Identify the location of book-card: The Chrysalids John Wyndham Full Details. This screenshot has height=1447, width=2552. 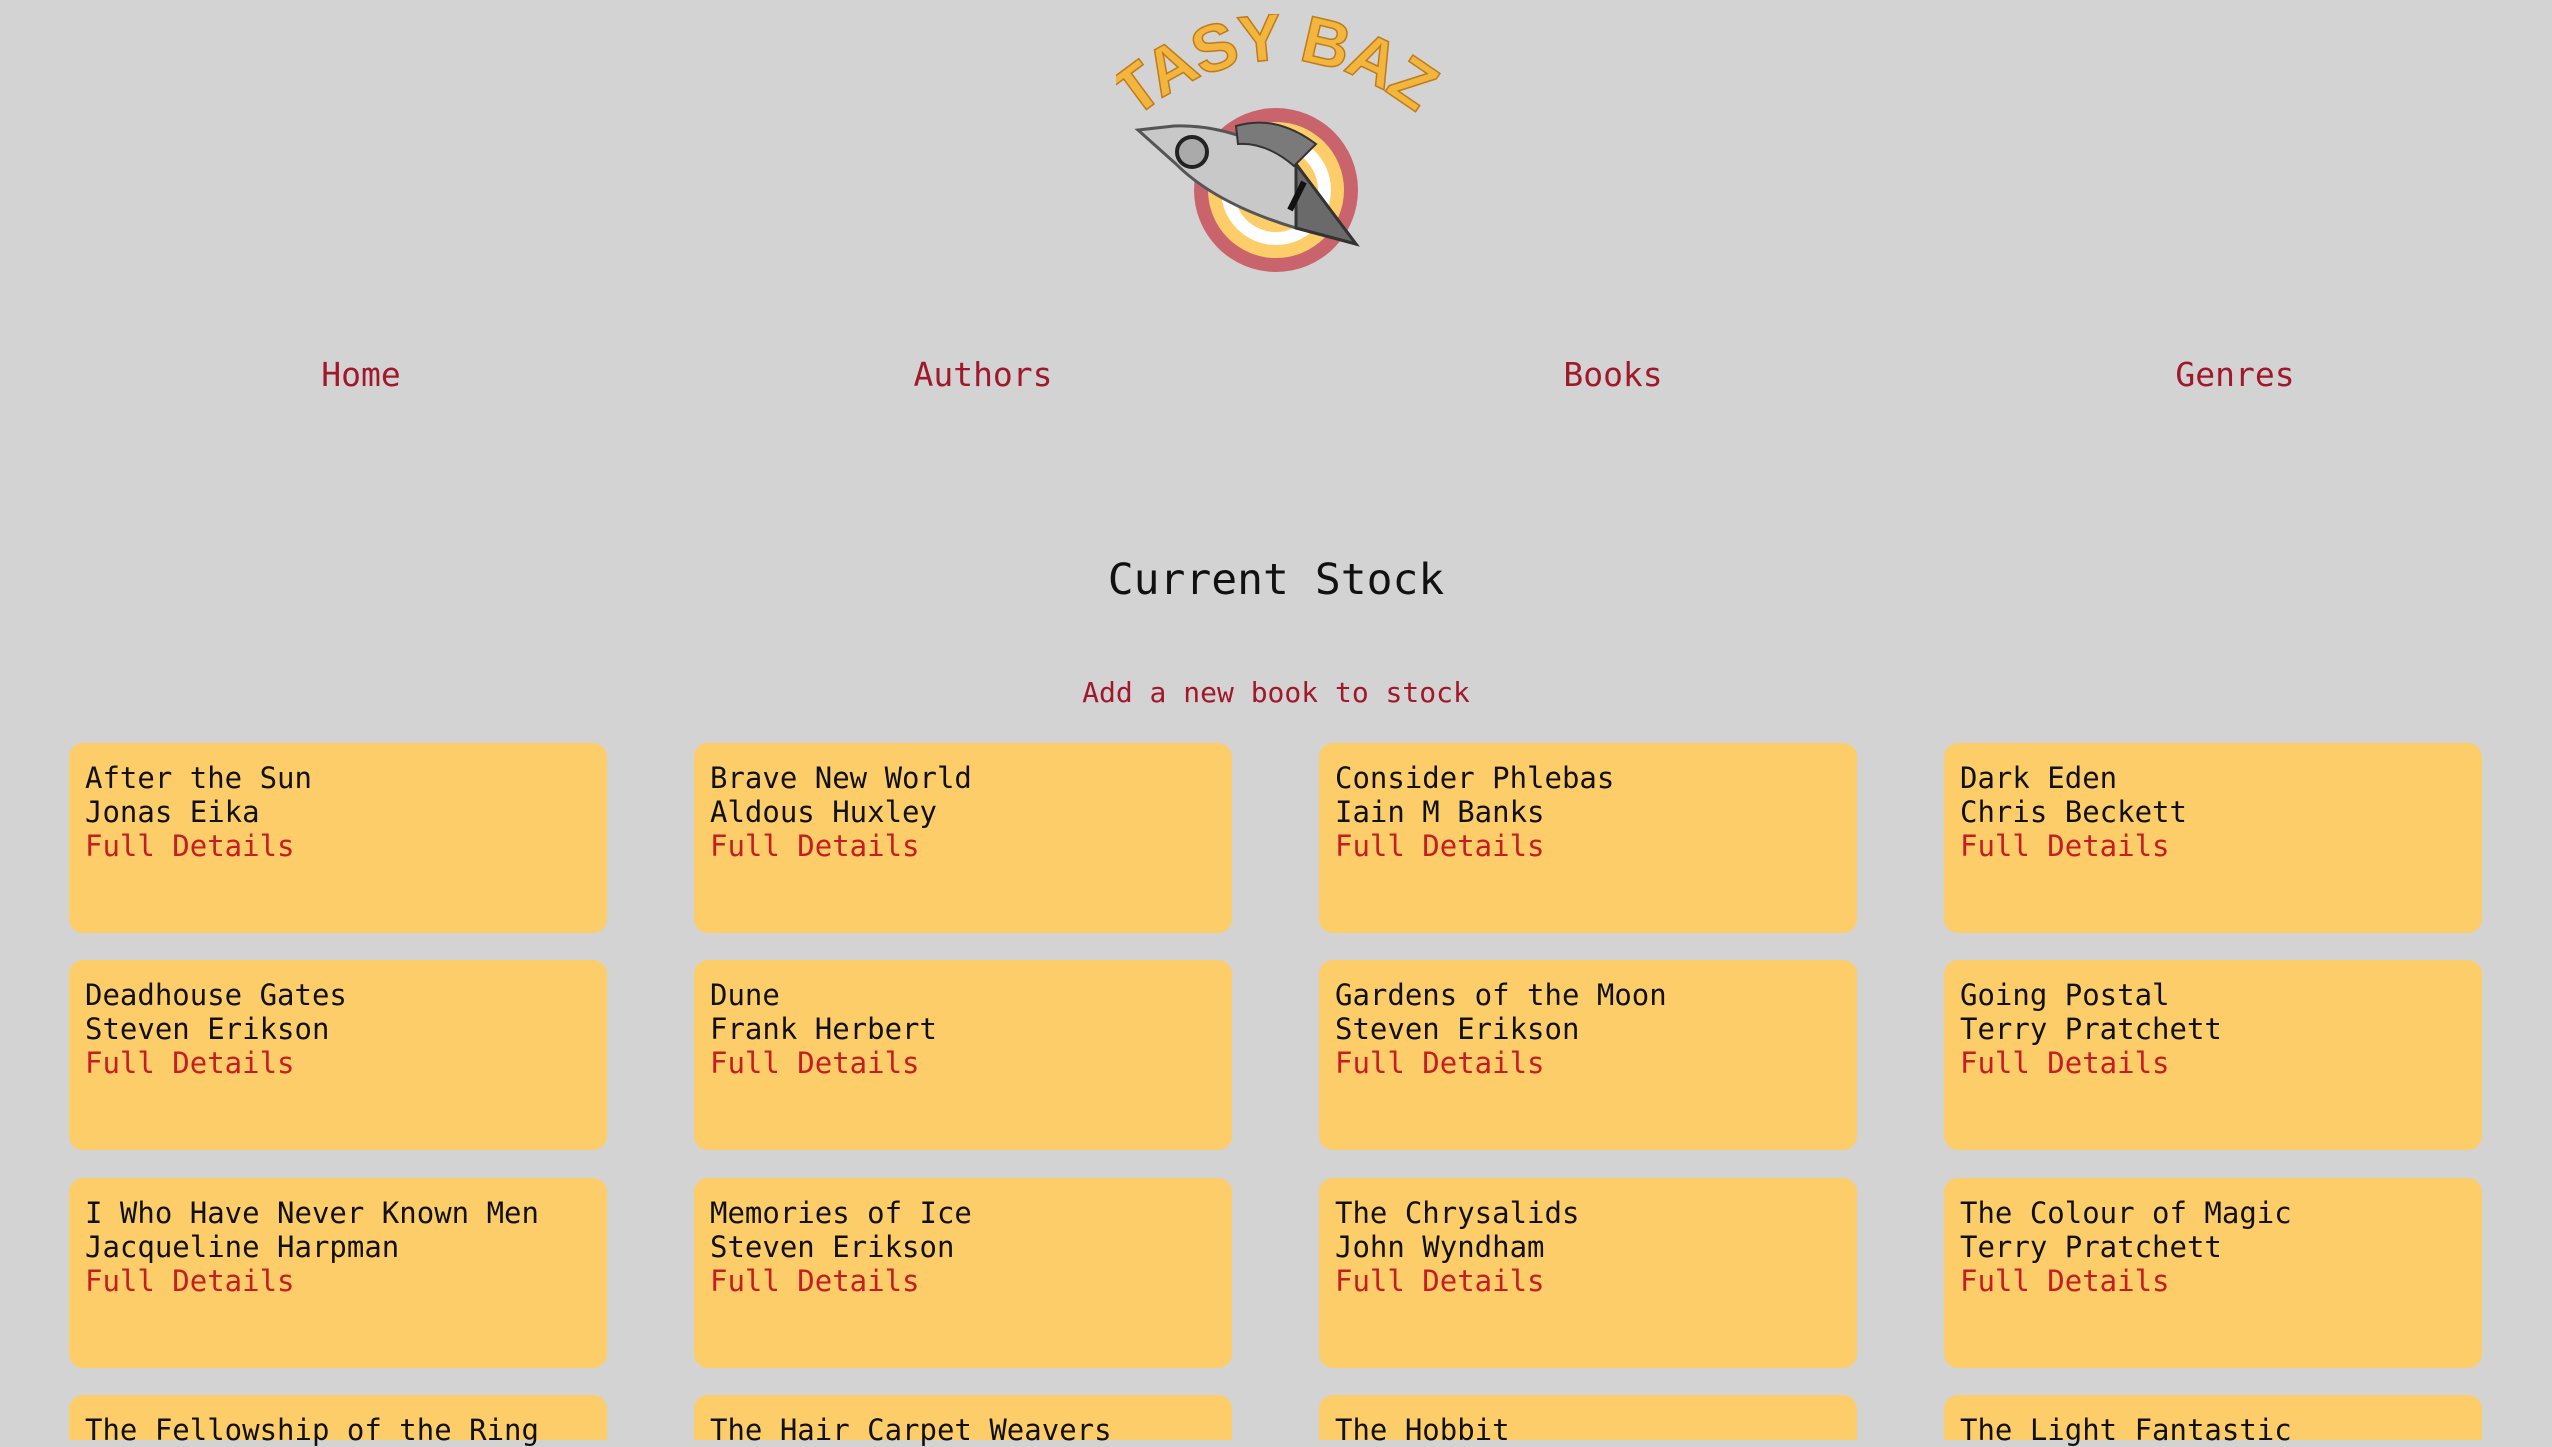
(1588, 1273).